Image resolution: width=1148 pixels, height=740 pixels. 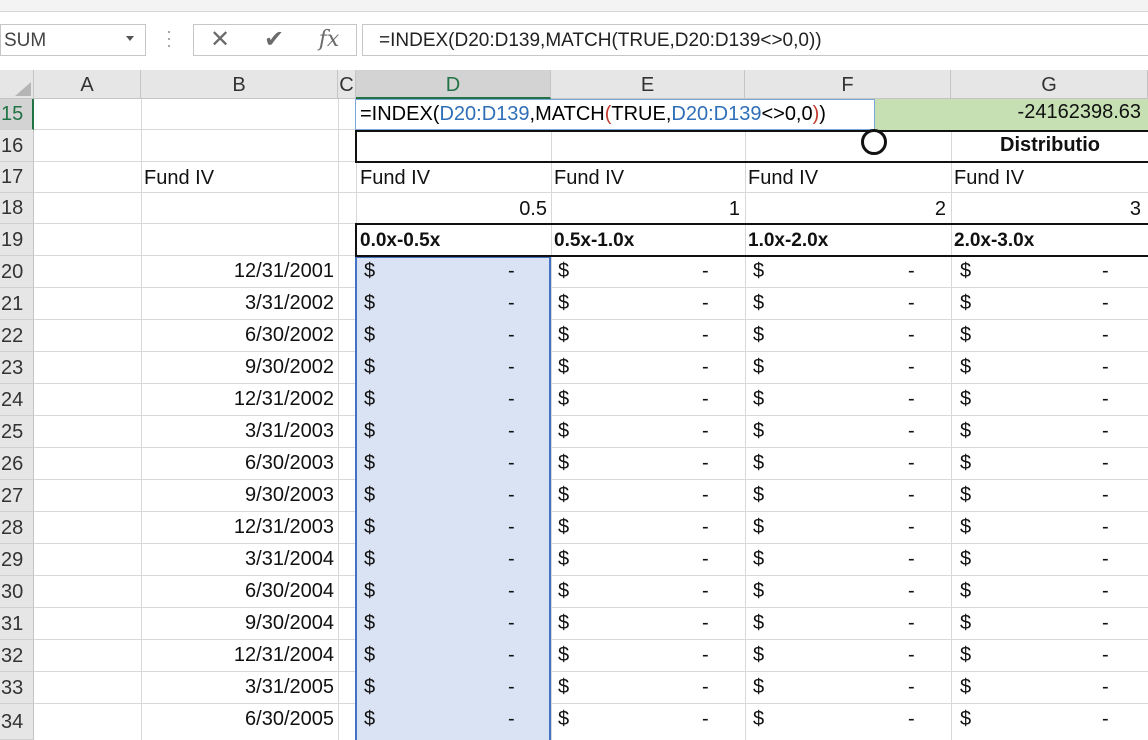 I want to click on cell-date: 12/31/2002, so click(x=239, y=399).